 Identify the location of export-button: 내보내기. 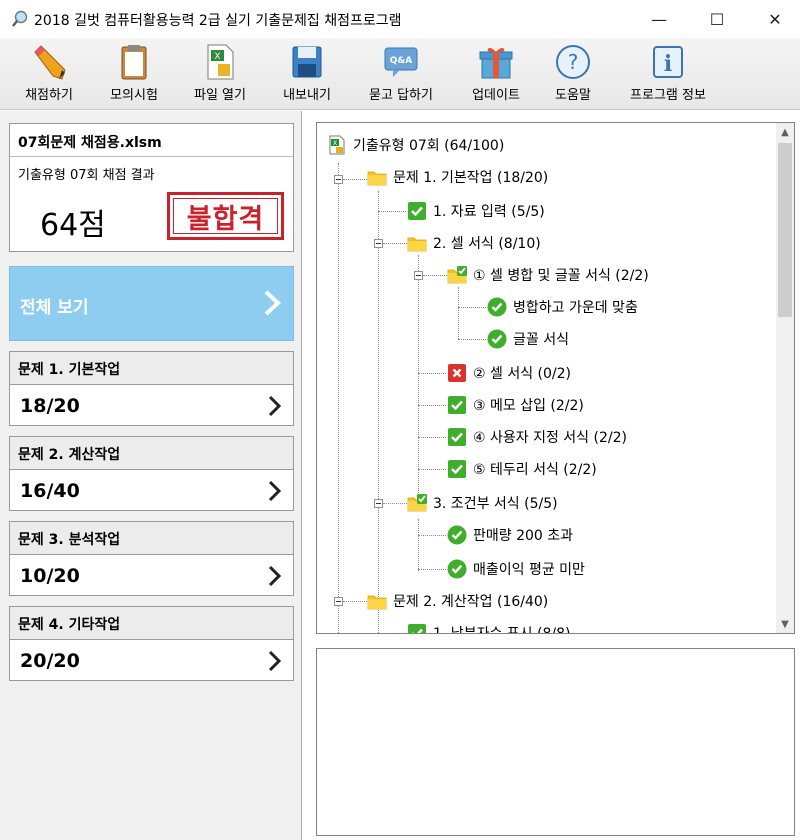
(307, 74).